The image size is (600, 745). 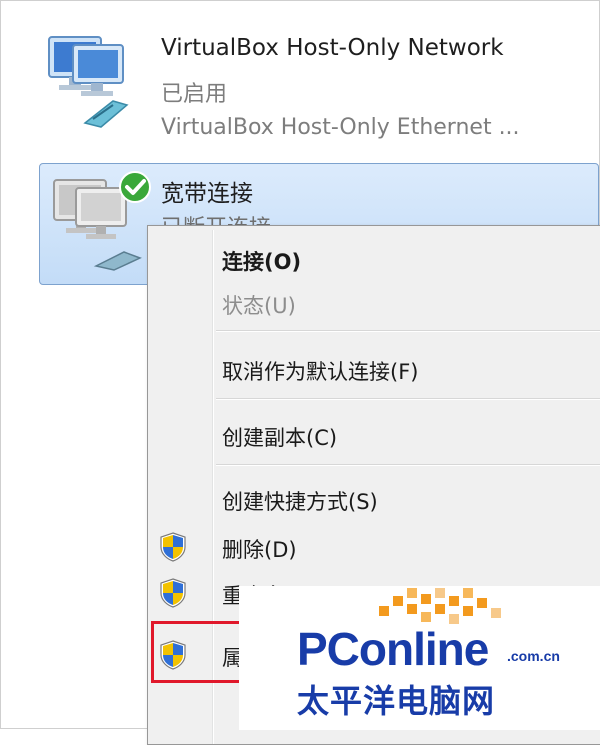 What do you see at coordinates (262, 262) in the screenshot?
I see `menu-item-label: 连接(O)` at bounding box center [262, 262].